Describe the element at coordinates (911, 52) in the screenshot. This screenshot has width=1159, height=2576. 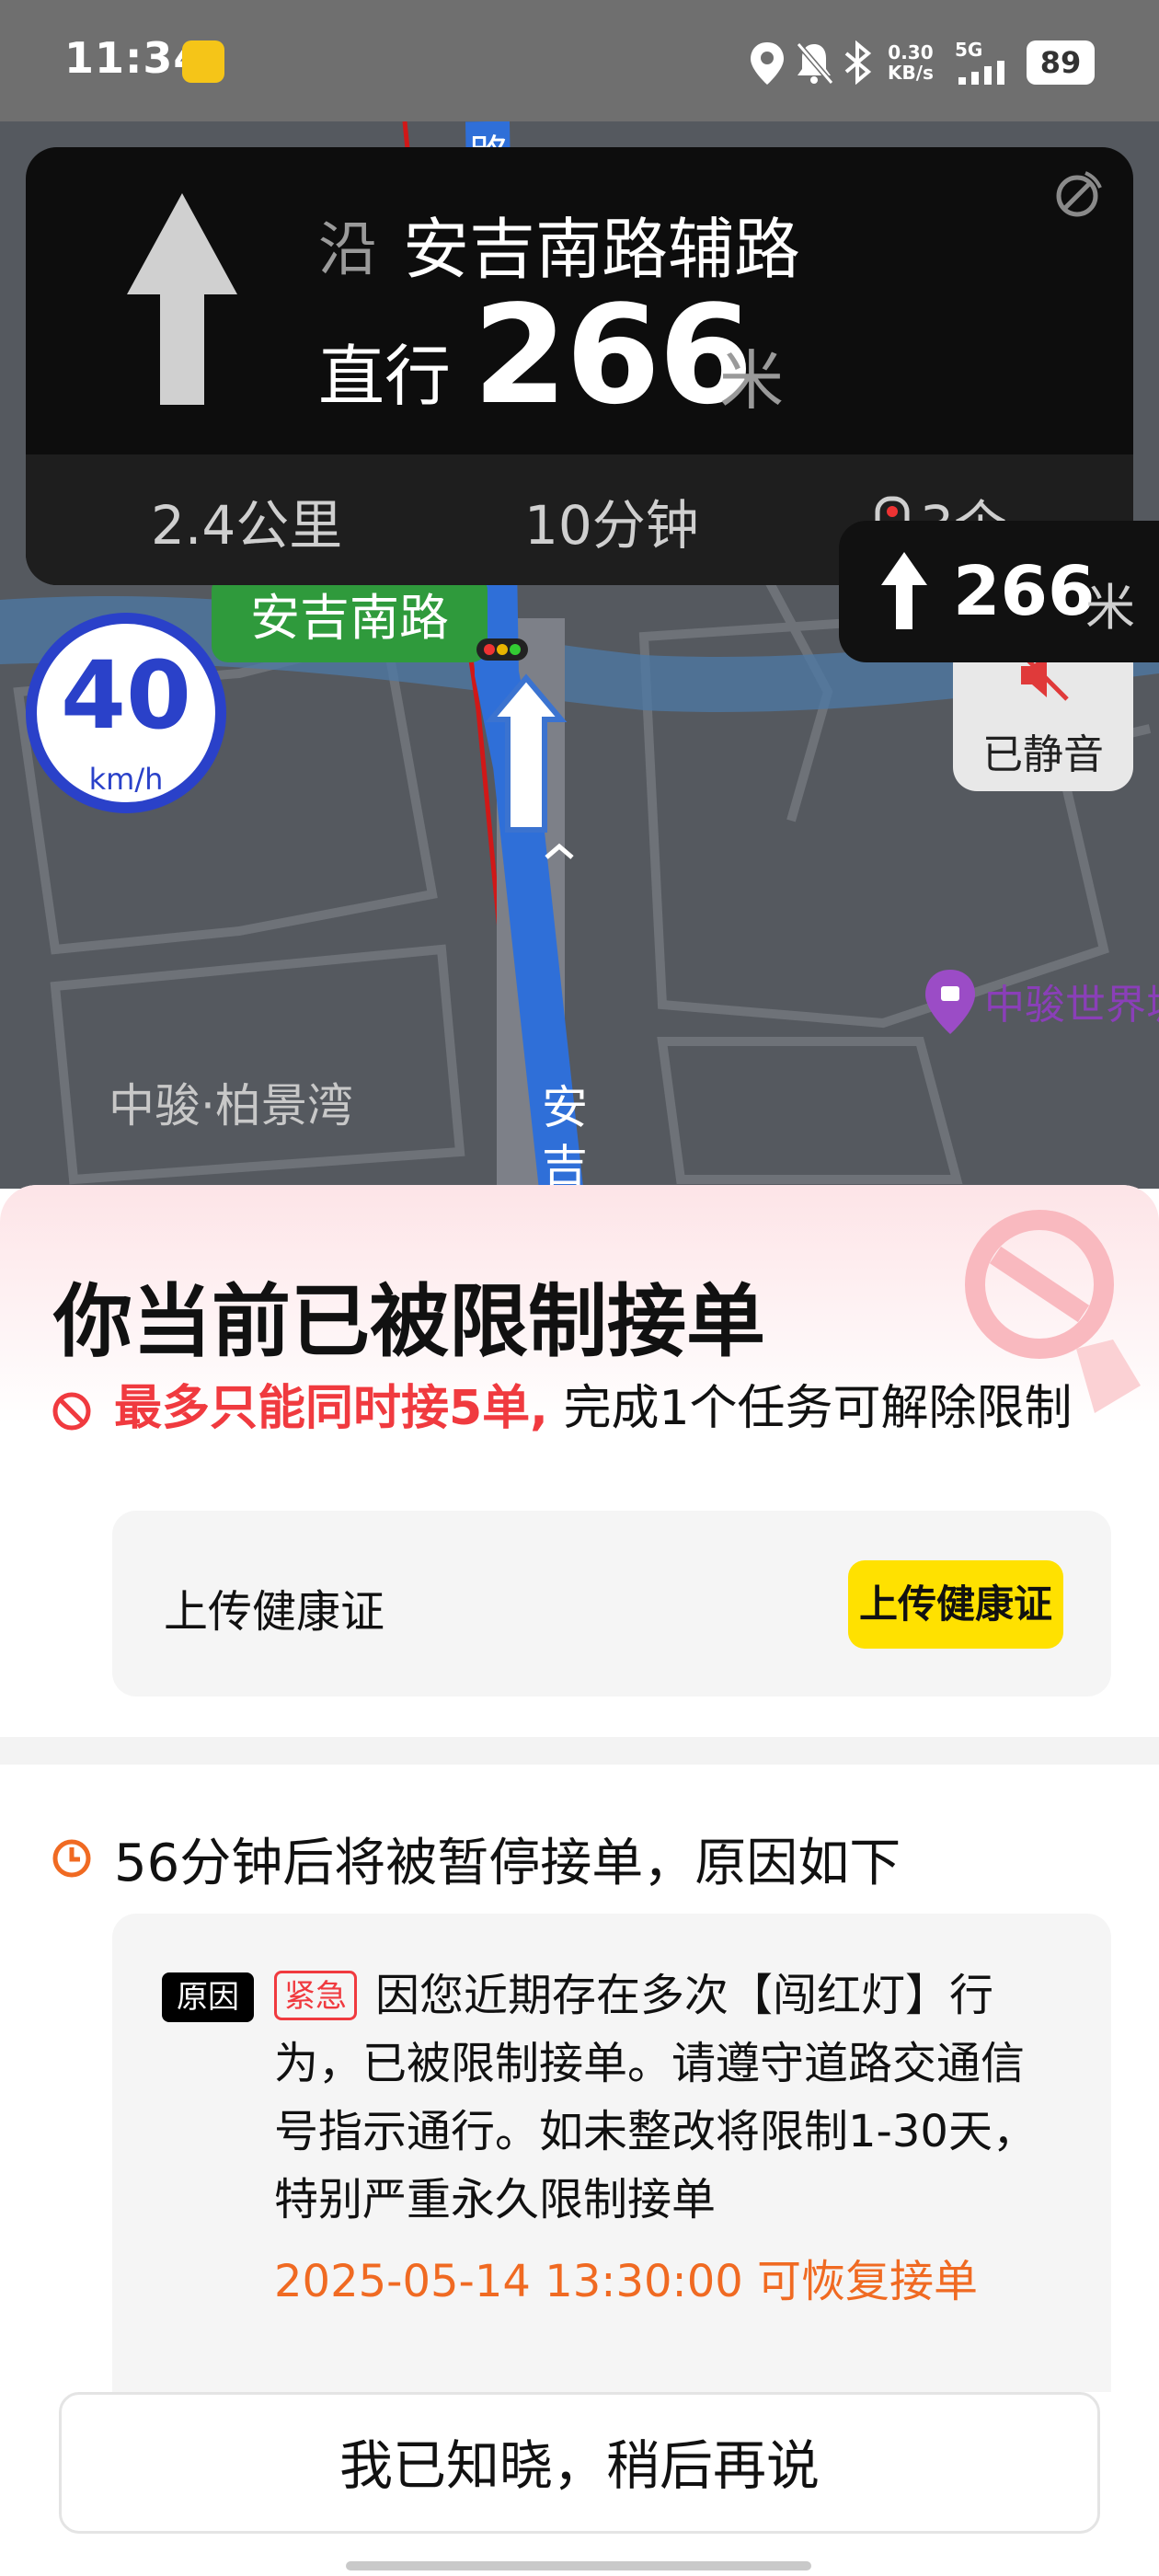
I see `net-speed-value: 0.30` at that location.